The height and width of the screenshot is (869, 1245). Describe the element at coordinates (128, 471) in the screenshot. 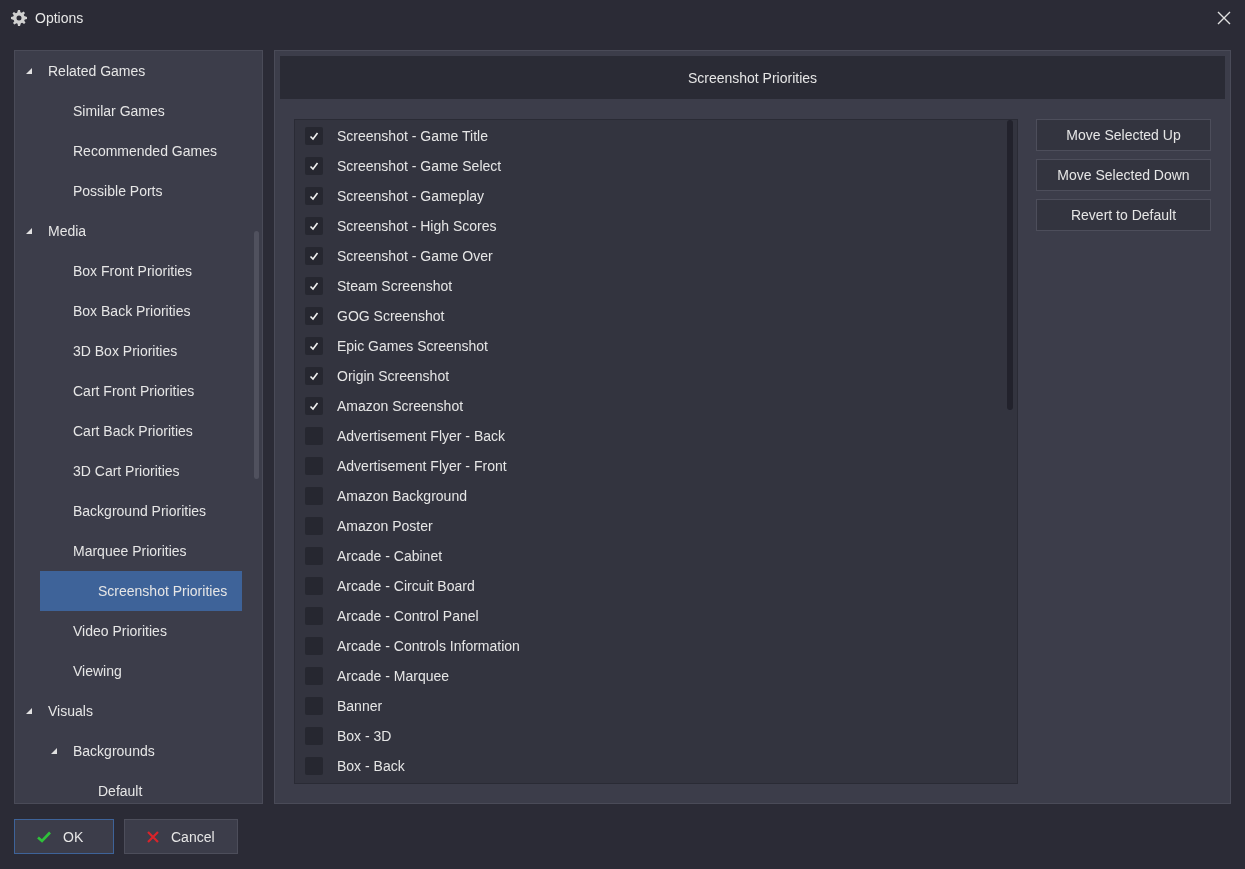

I see `tree-item: 3D Cart Priorities` at that location.